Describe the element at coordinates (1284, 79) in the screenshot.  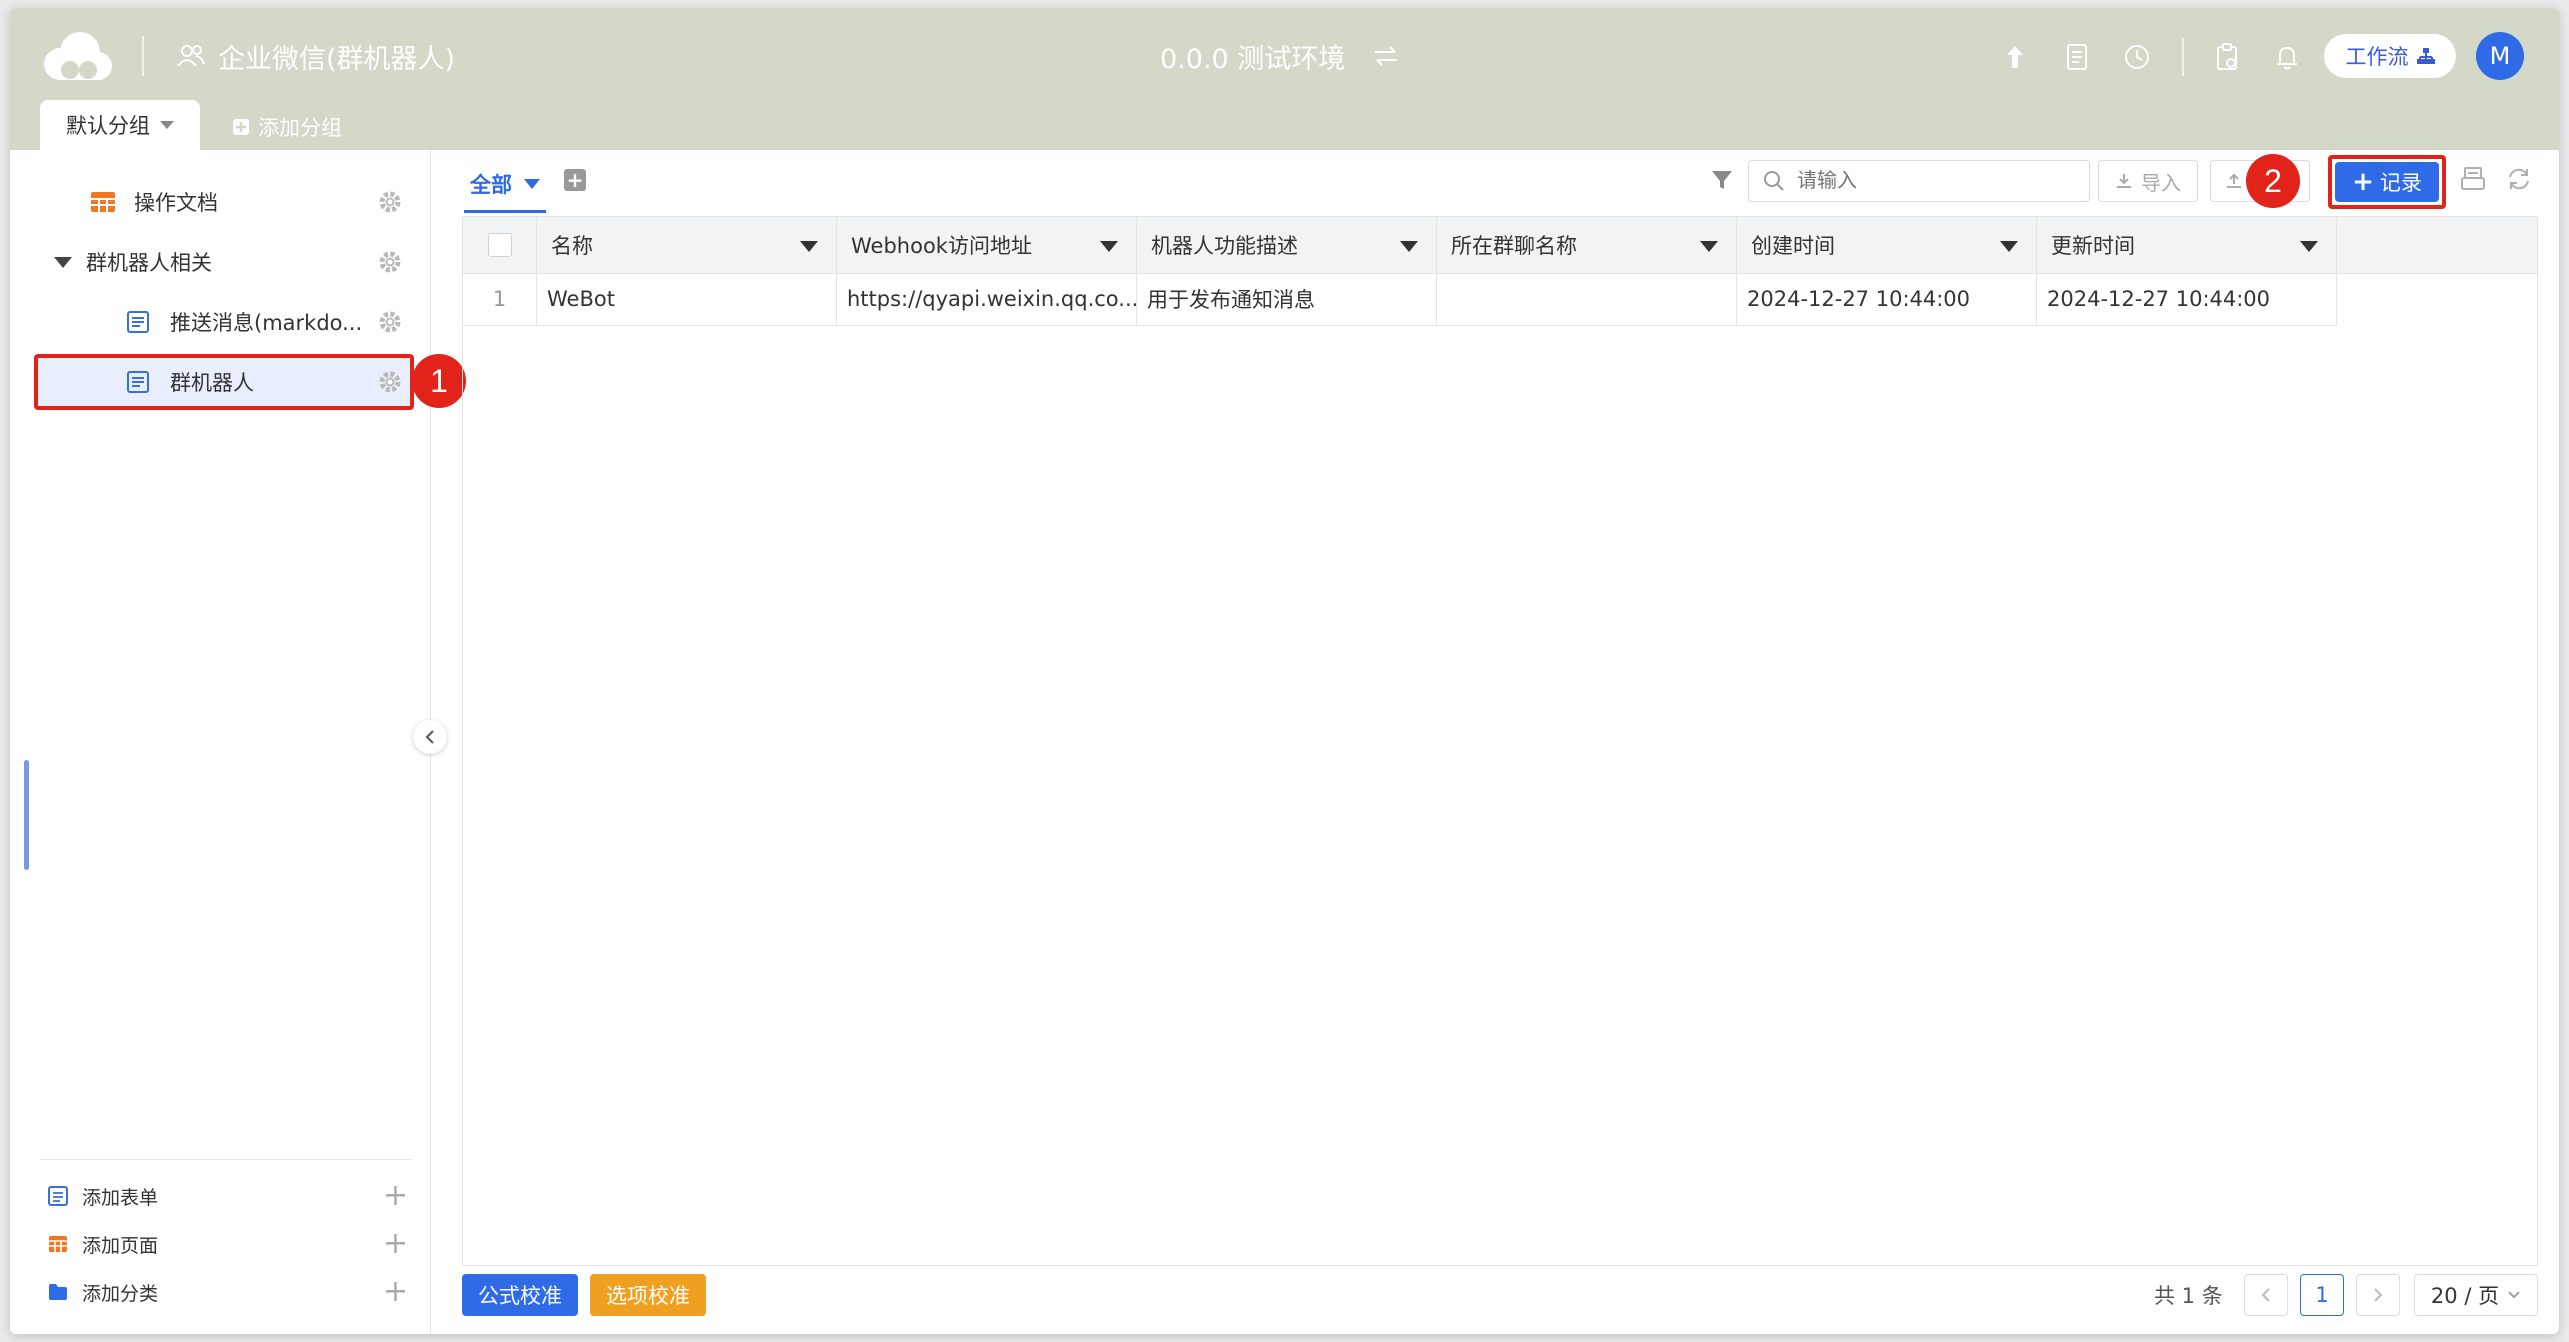
I see `top-header: 企业微信(群机器人) 0.0.0 测试环境 工作流 M 默认分组 添加分组` at that location.